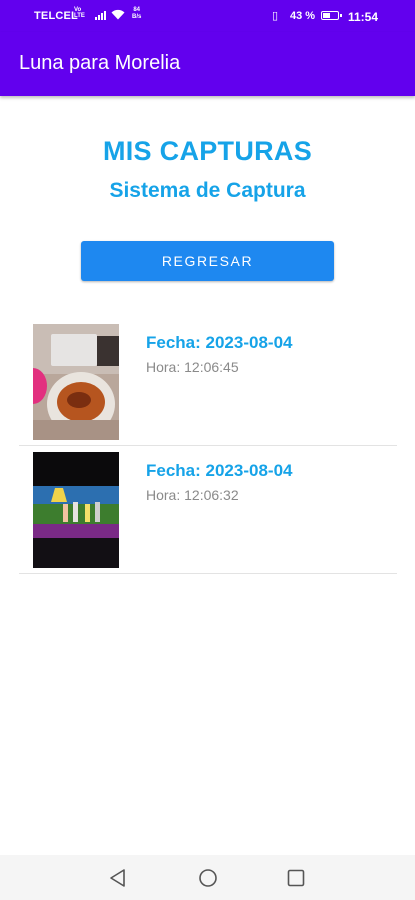  I want to click on signal-icon, so click(100, 15).